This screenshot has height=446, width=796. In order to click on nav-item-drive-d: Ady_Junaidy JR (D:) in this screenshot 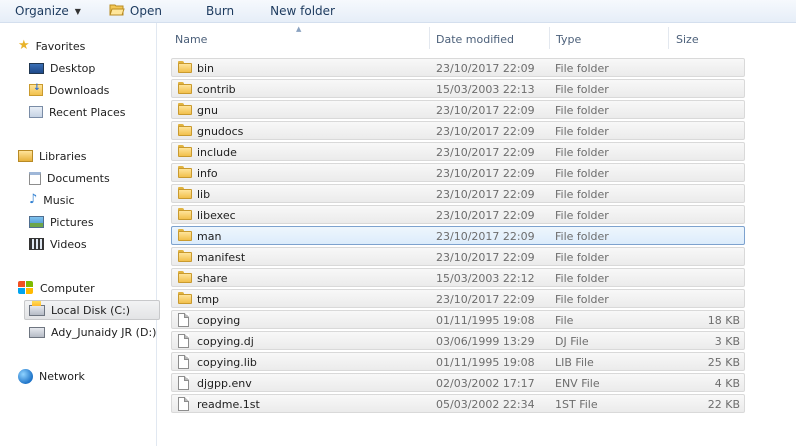, I will do `click(92, 332)`.